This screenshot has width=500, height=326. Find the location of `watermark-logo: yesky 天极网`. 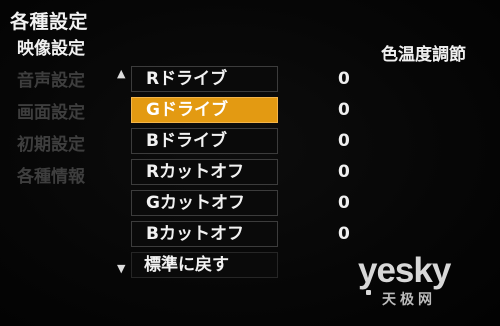

watermark-logo: yesky 天极网 is located at coordinates (428, 285).